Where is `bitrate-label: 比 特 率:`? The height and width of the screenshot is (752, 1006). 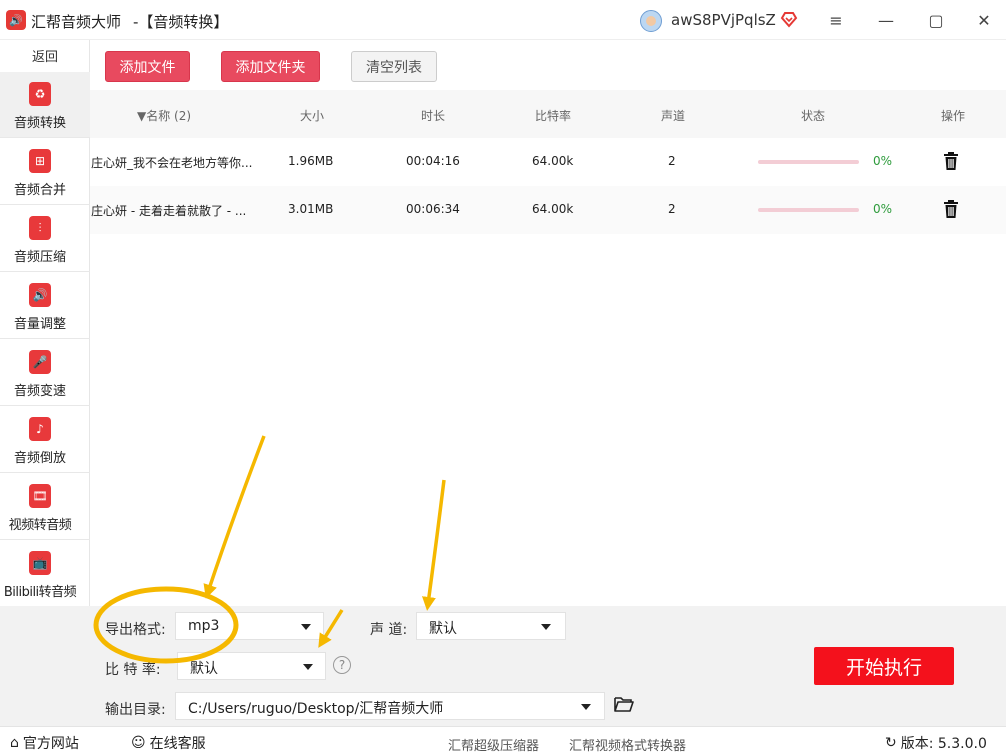 bitrate-label: 比 特 率: is located at coordinates (133, 670).